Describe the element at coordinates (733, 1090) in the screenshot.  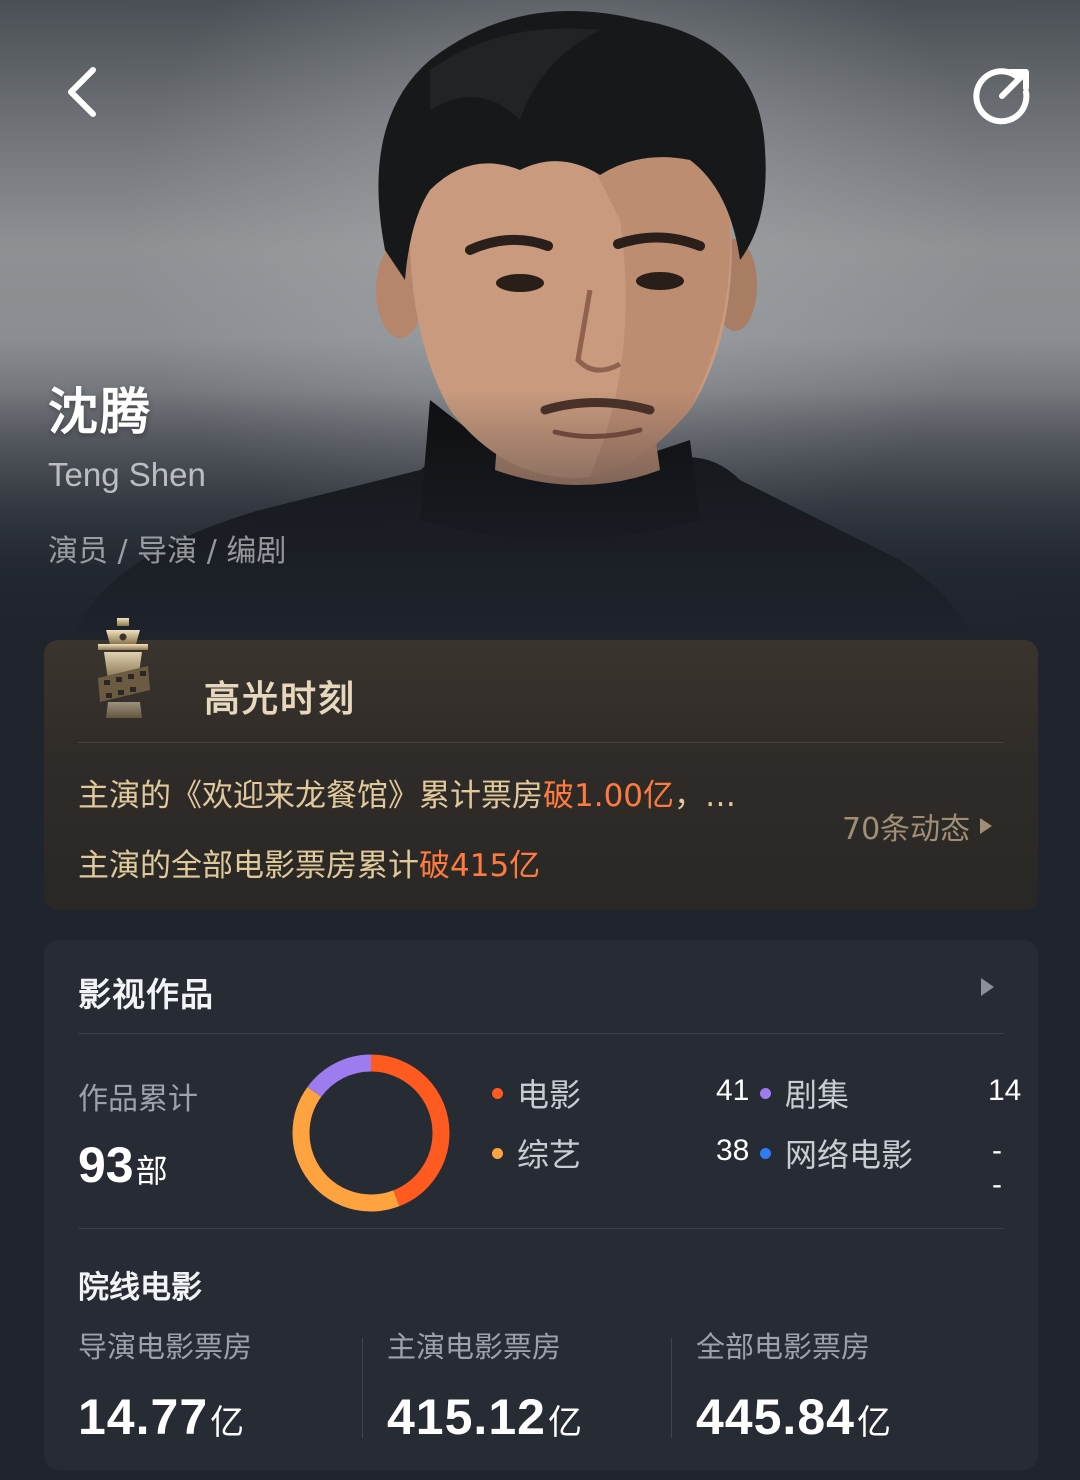
I see `legend-value: 41` at that location.